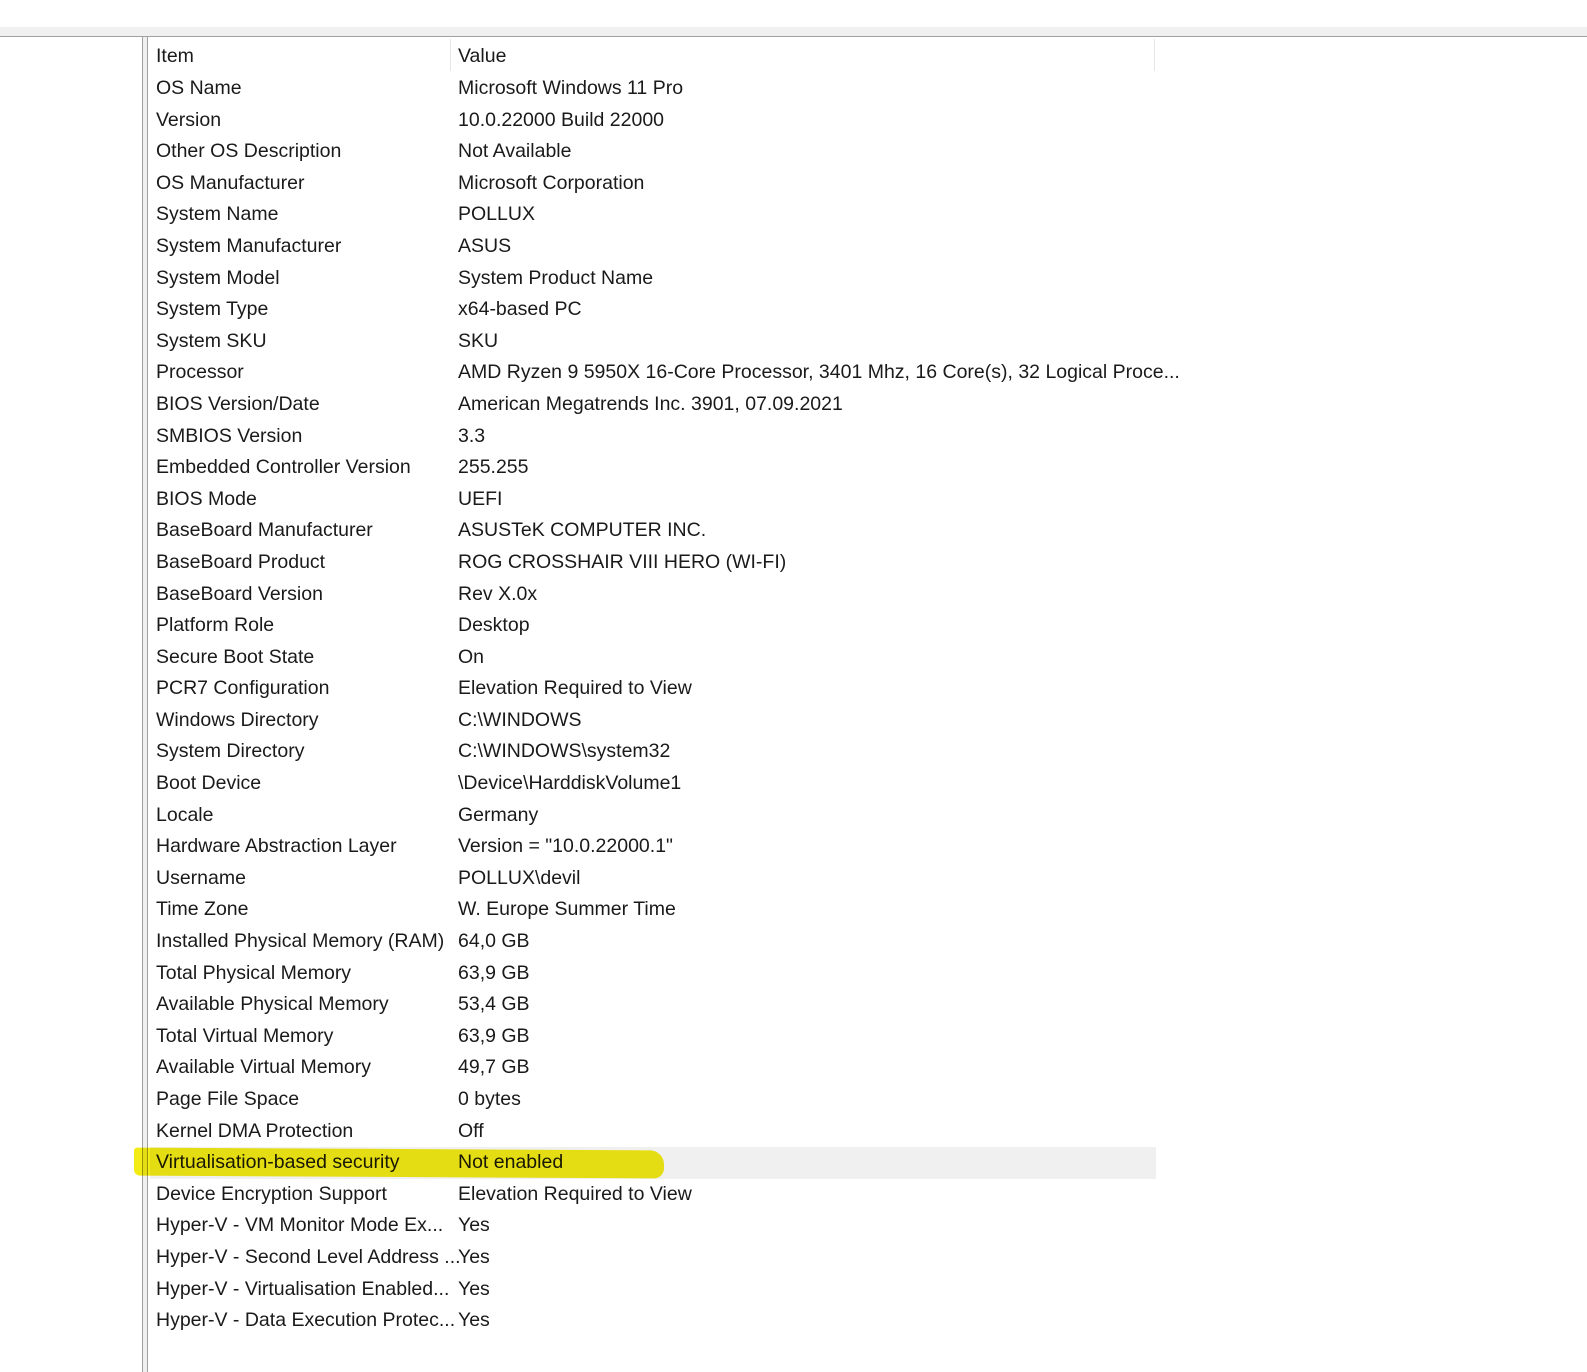 The width and height of the screenshot is (1587, 1372). I want to click on row-value: Microsoft Windows 11 Pro, so click(571, 88).